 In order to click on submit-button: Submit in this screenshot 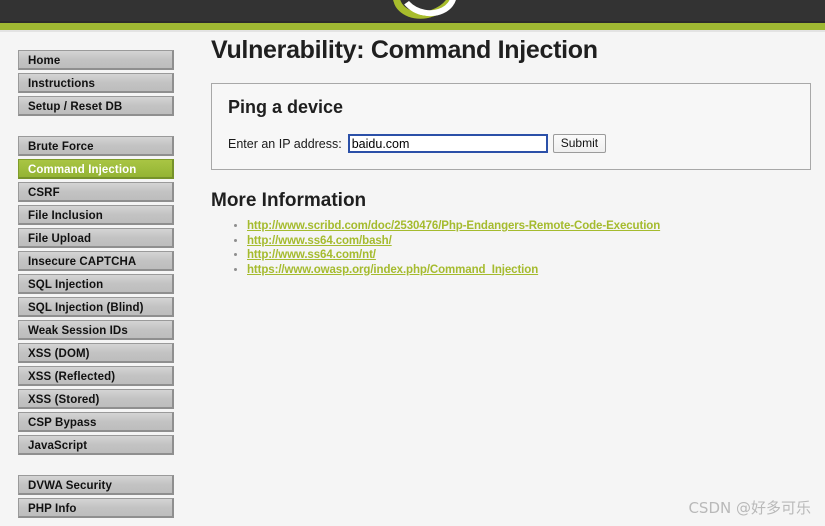, I will do `click(579, 143)`.